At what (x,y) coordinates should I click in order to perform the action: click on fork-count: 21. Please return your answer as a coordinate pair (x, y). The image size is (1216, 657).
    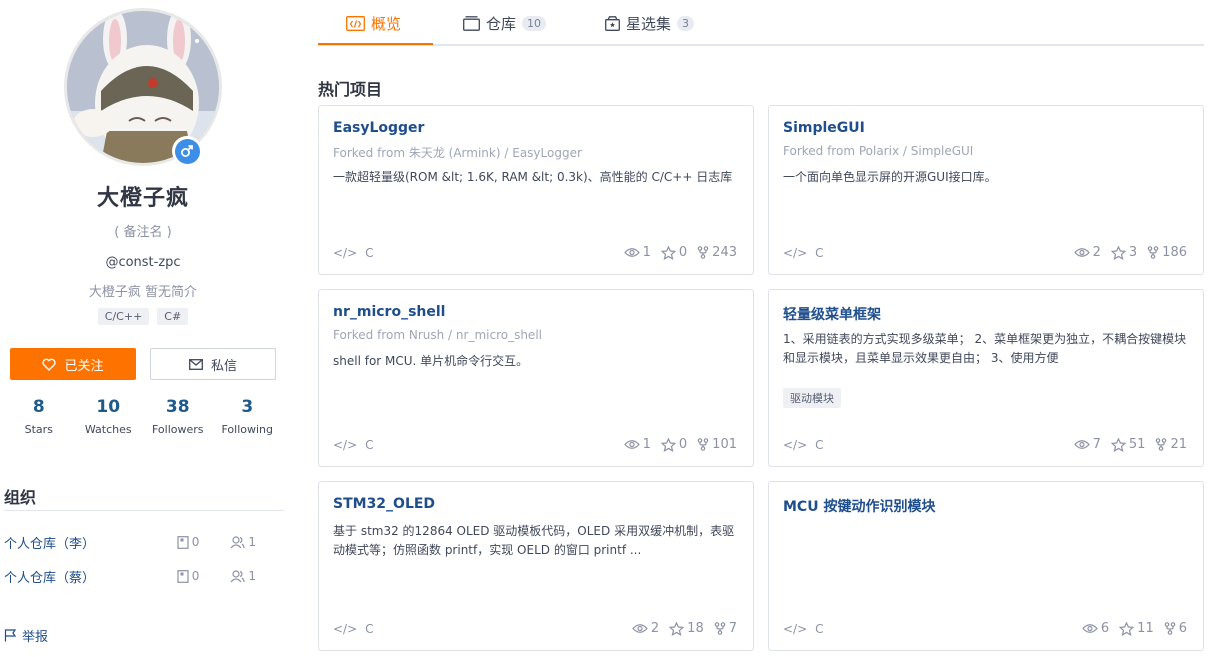
    Looking at the image, I should click on (1171, 444).